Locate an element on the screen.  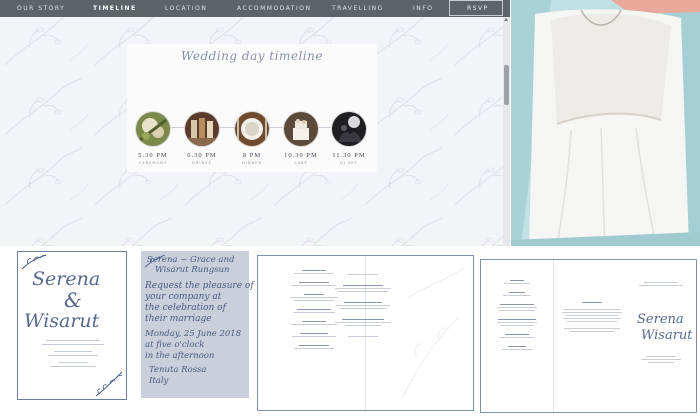
order-of-day-booklet is located at coordinates (365, 333).